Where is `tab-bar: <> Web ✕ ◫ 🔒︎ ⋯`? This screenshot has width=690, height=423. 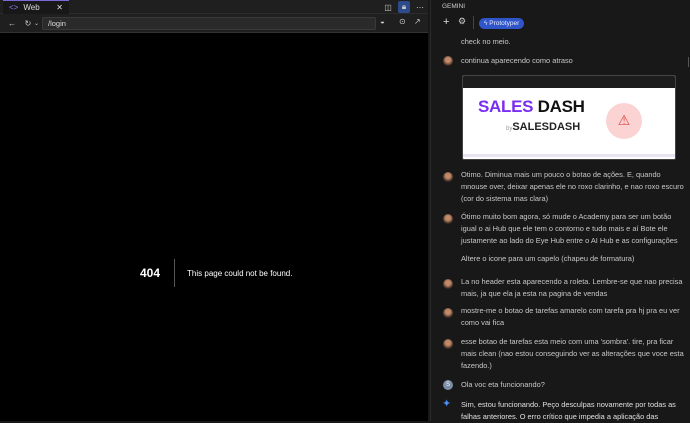 tab-bar: <> Web ✕ ◫ 🔒︎ ⋯ is located at coordinates (214, 7).